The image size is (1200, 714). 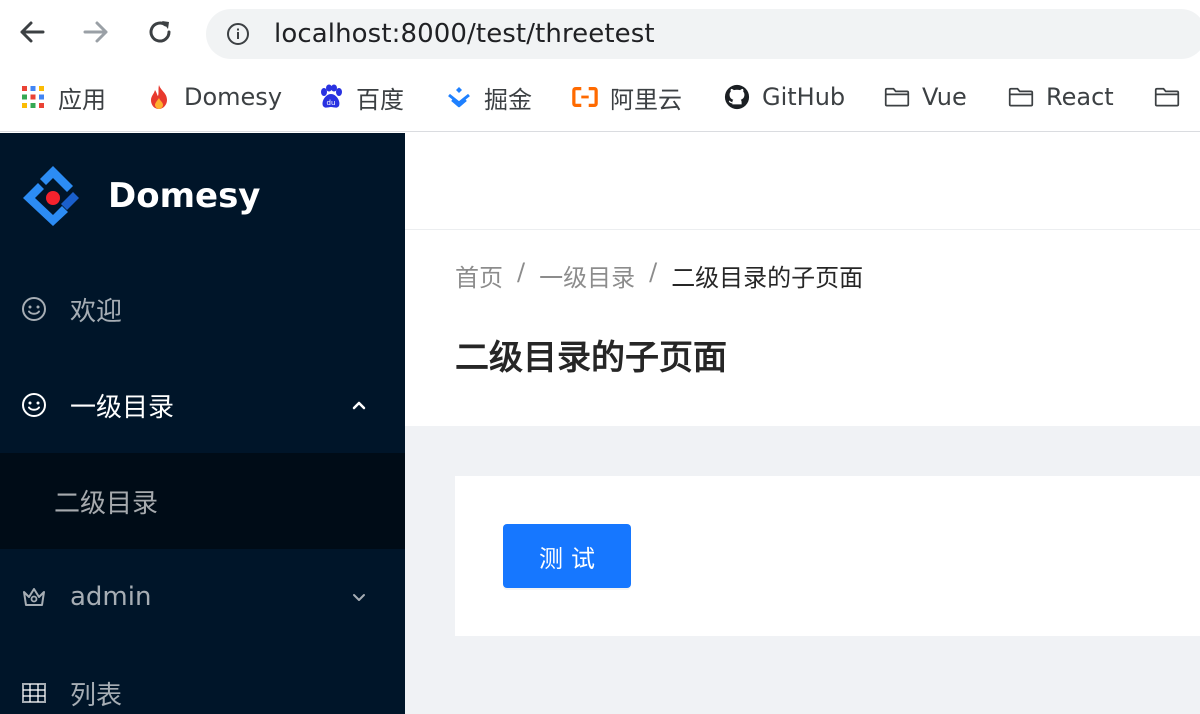 What do you see at coordinates (659, 275) in the screenshot?
I see `breadcrumb: 首页 / 一级目录 / 二级目录的子页面` at bounding box center [659, 275].